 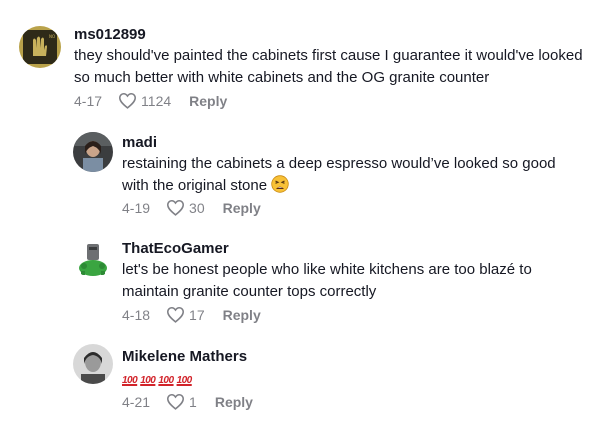 What do you see at coordinates (280, 187) in the screenshot?
I see `tired-face-emoji` at bounding box center [280, 187].